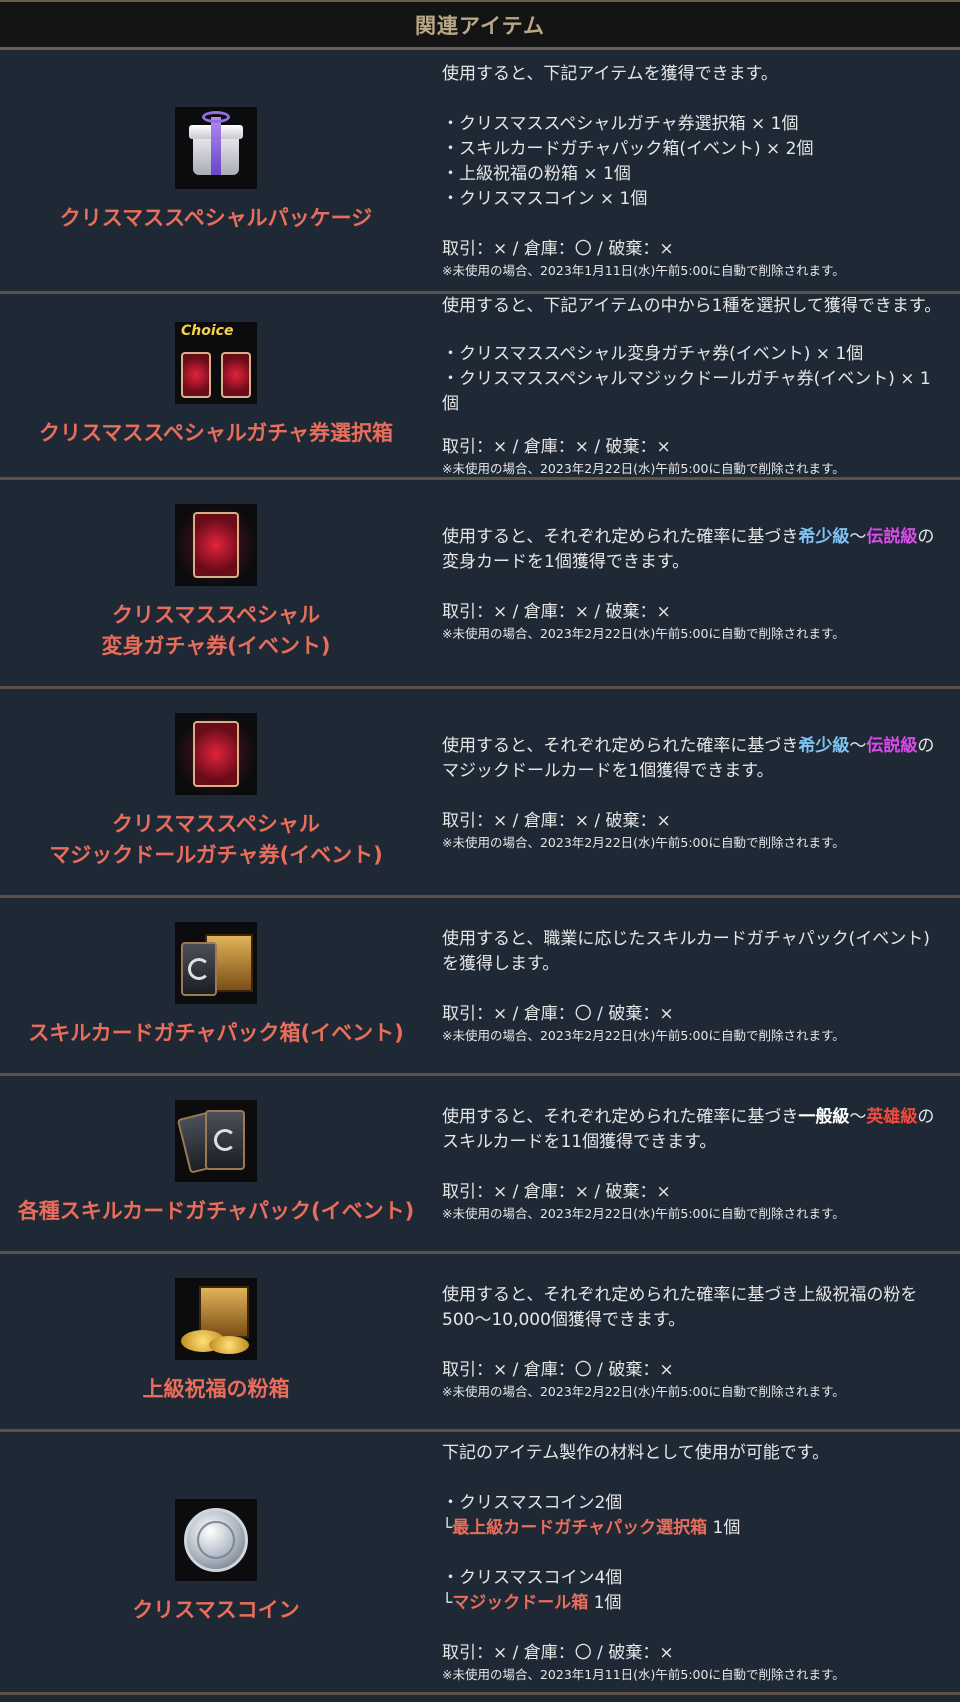 The width and height of the screenshot is (960, 1702). I want to click on item-name: クリスマススペシャルパッケージ, so click(216, 218).